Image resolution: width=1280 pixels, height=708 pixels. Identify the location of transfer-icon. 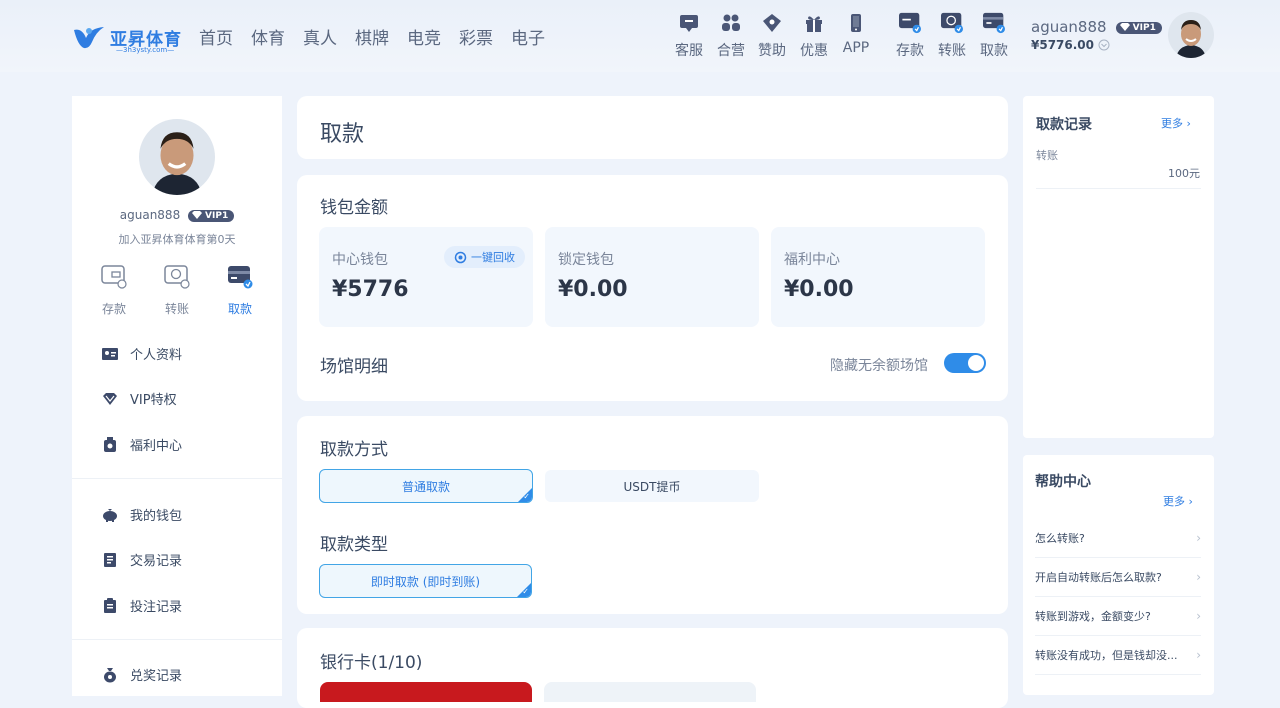
(952, 23).